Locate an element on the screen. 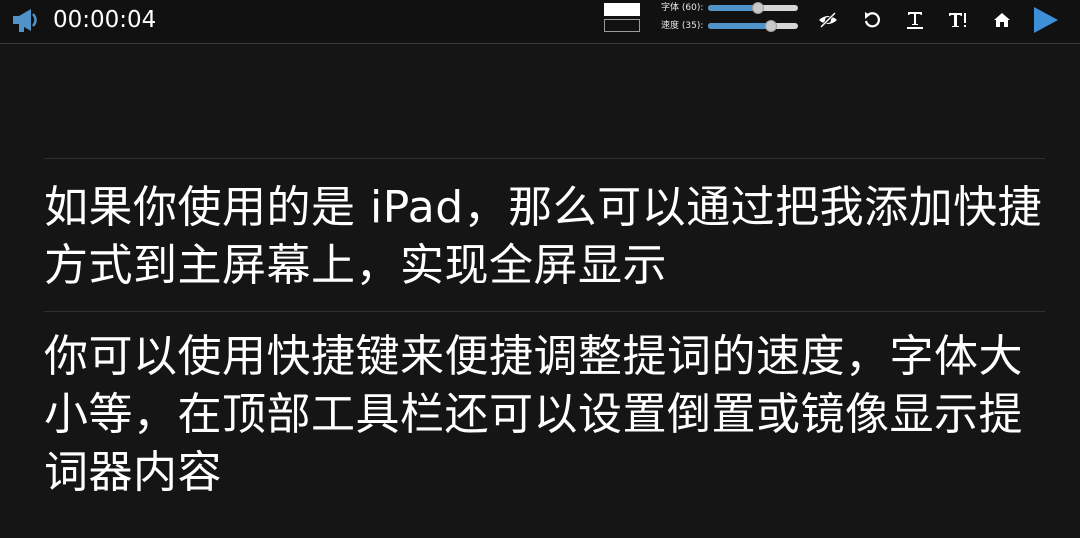 This screenshot has height=538, width=1080. elapsed-timer: 00:00:04 is located at coordinates (105, 20).